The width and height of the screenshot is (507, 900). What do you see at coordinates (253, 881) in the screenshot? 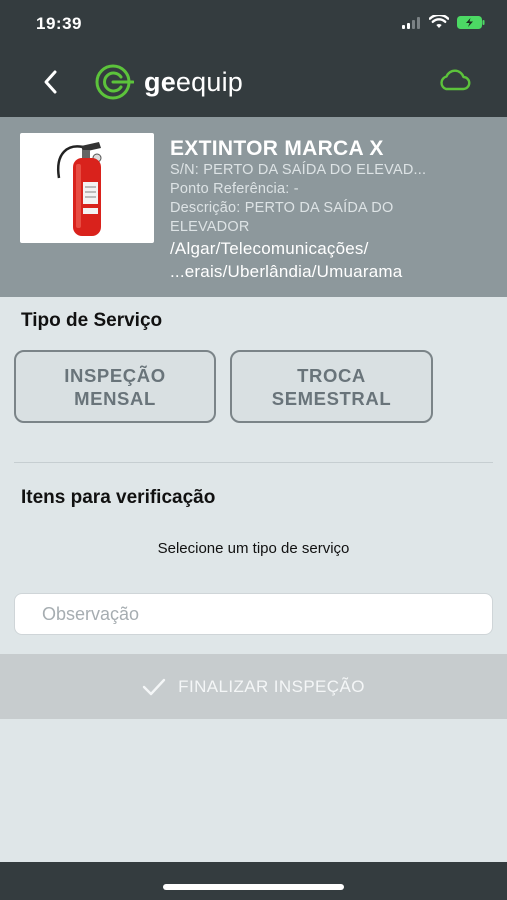
I see `bottom-bar` at bounding box center [253, 881].